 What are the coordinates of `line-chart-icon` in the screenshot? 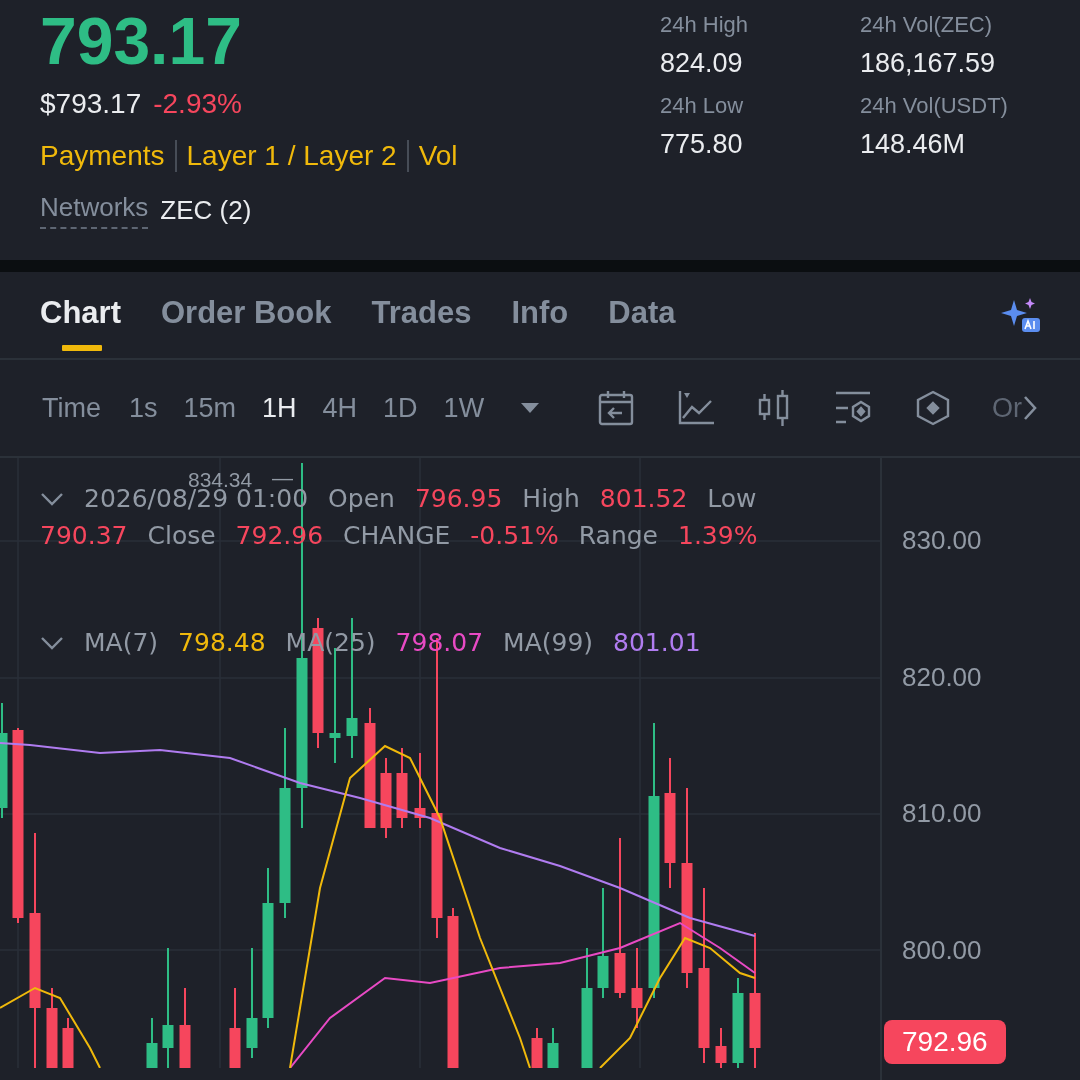 It's located at (696, 408).